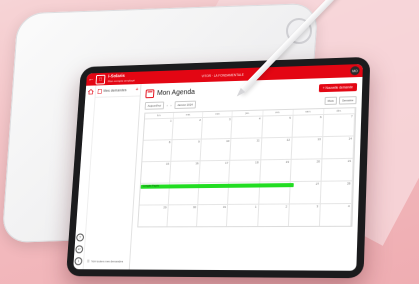  Describe the element at coordinates (185, 171) in the screenshot. I see `calendar-day-cell: 16` at that location.